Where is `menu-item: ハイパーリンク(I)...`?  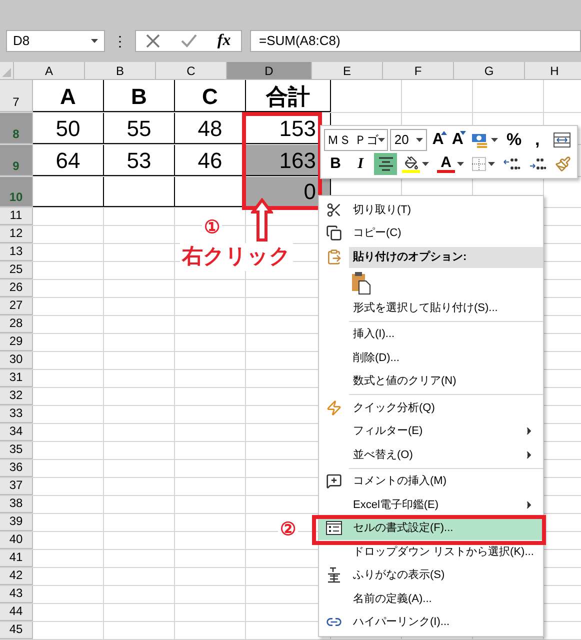
menu-item: ハイパーリンク(I)... is located at coordinates (431, 622).